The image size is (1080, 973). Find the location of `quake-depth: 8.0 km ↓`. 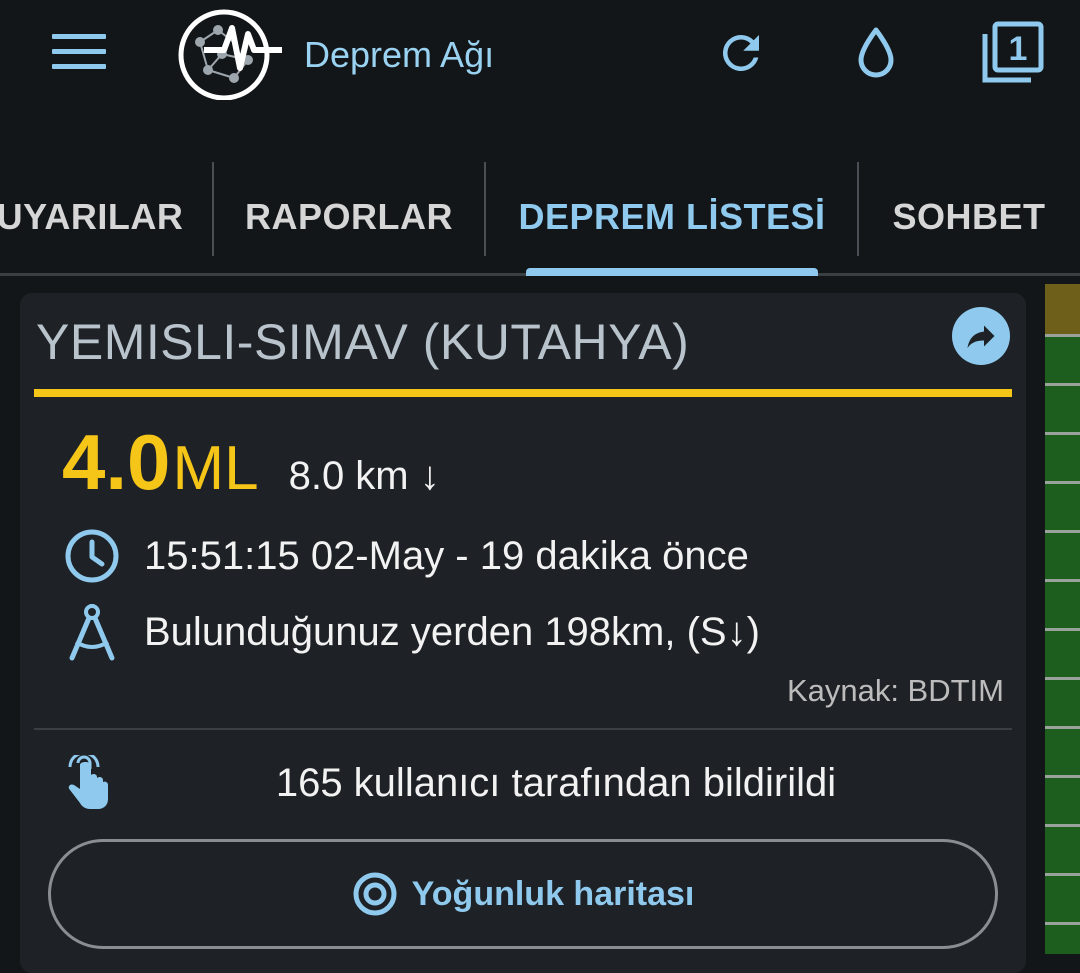

quake-depth: 8.0 km ↓ is located at coordinates (364, 476).